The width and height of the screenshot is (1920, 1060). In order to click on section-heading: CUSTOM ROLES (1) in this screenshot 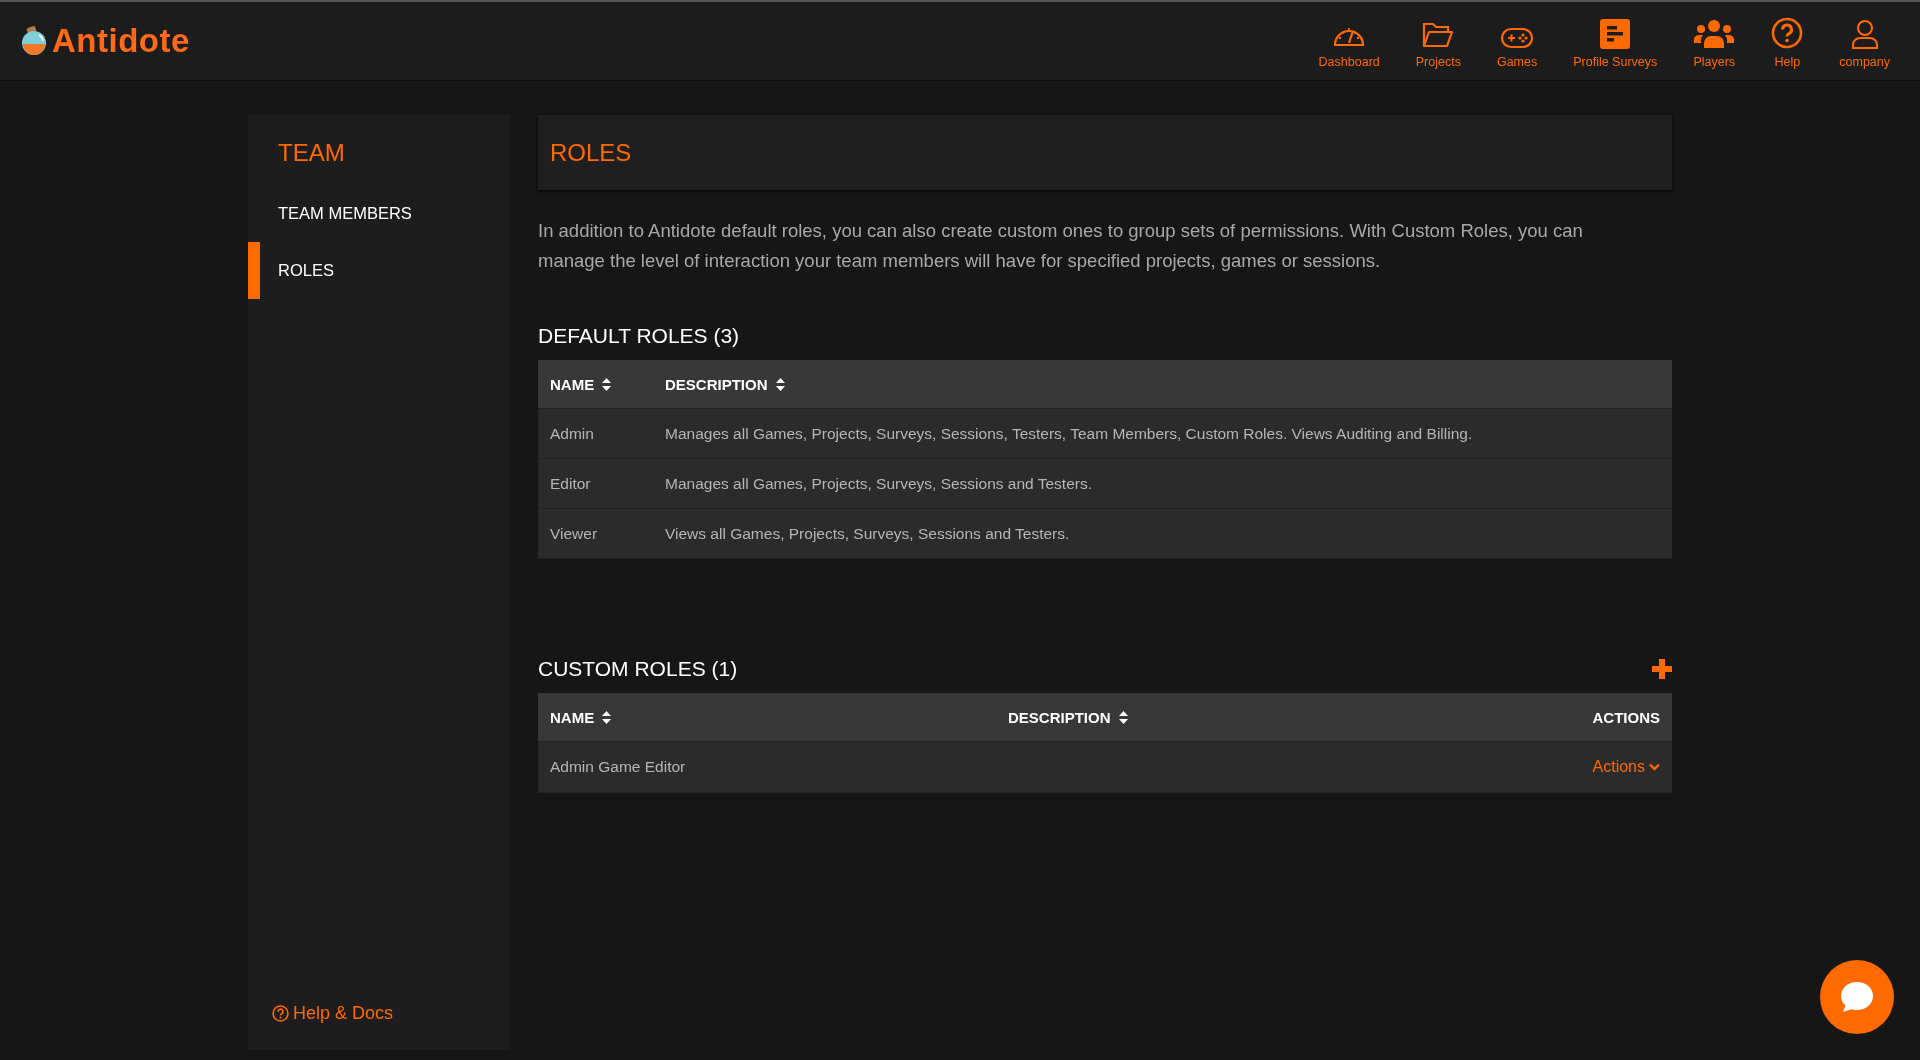, I will do `click(638, 669)`.